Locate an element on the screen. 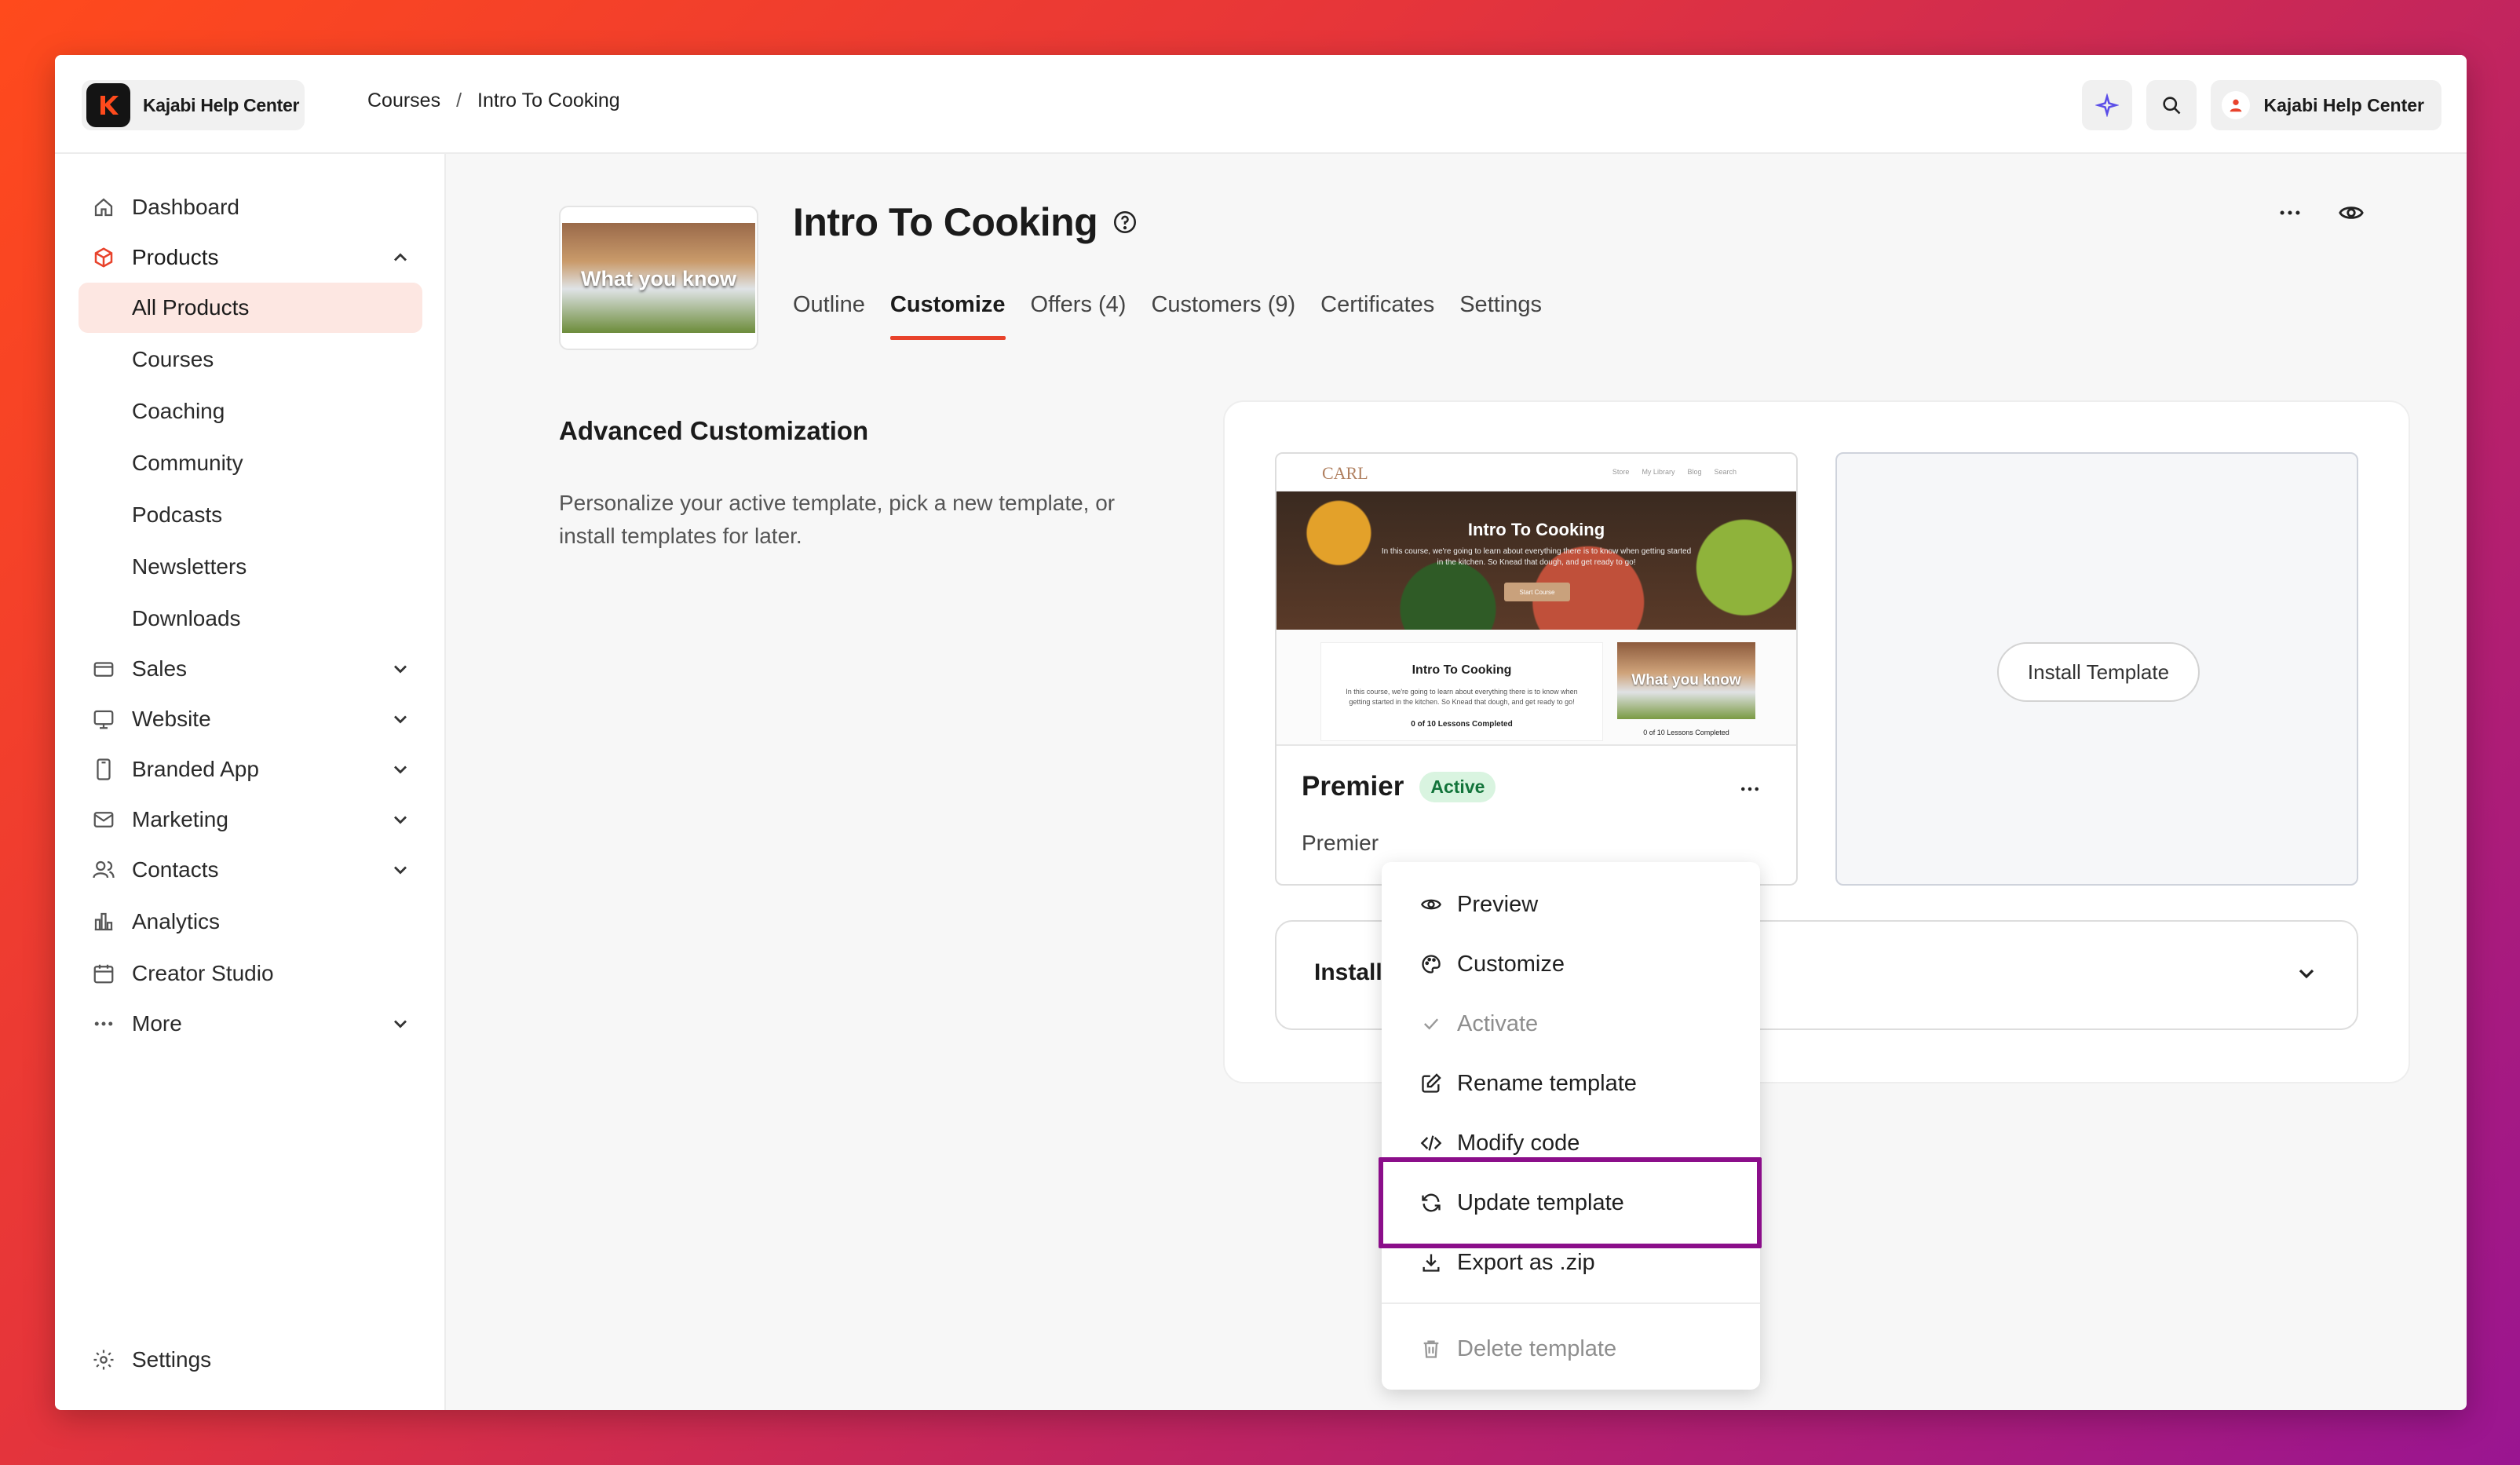  credit-card-icon is located at coordinates (103, 669).